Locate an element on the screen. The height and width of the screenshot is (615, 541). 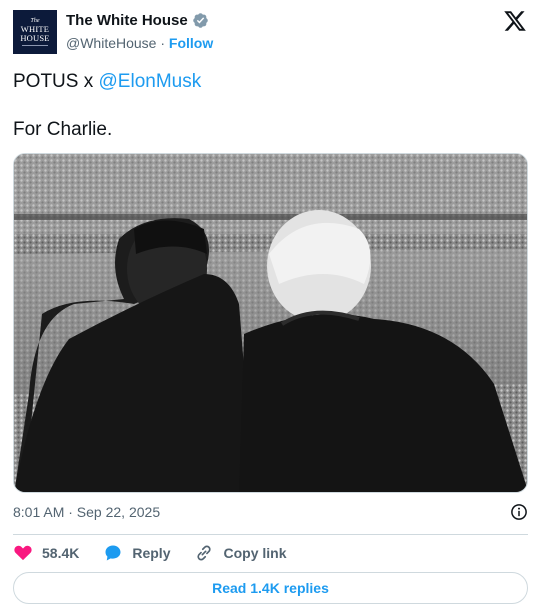
divider is located at coordinates (270, 534).